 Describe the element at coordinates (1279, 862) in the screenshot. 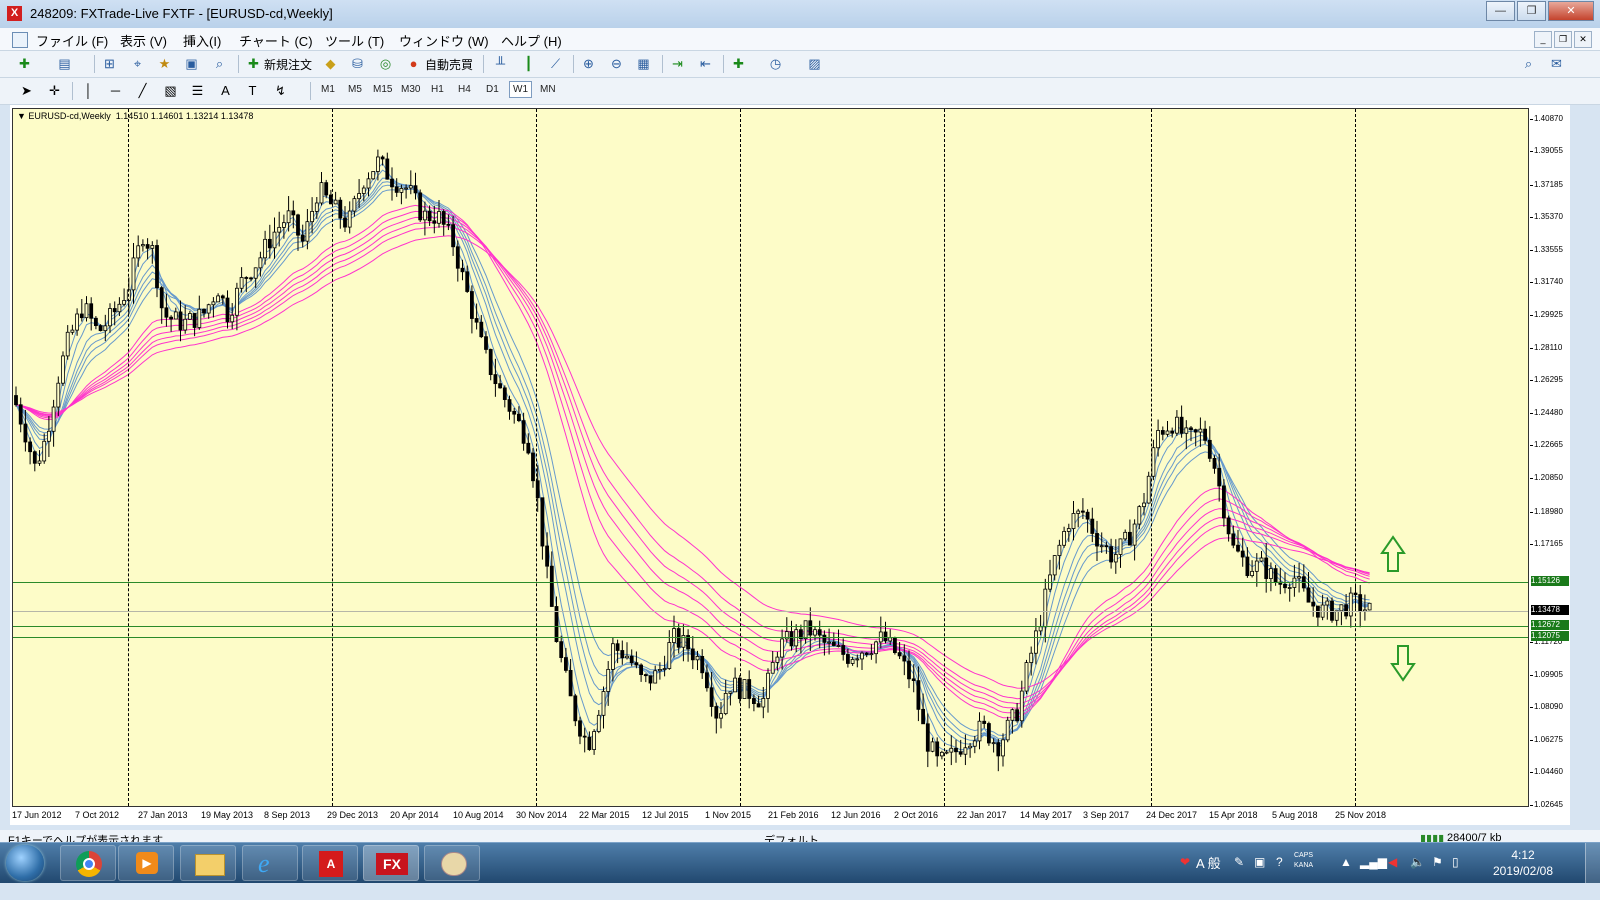

I see `ime-help-icon: ?` at that location.